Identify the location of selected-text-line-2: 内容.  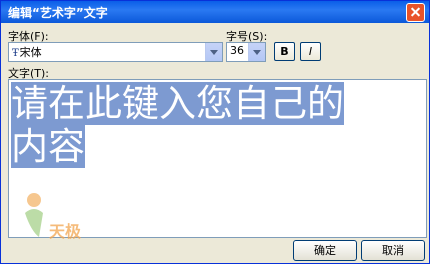
(48, 146).